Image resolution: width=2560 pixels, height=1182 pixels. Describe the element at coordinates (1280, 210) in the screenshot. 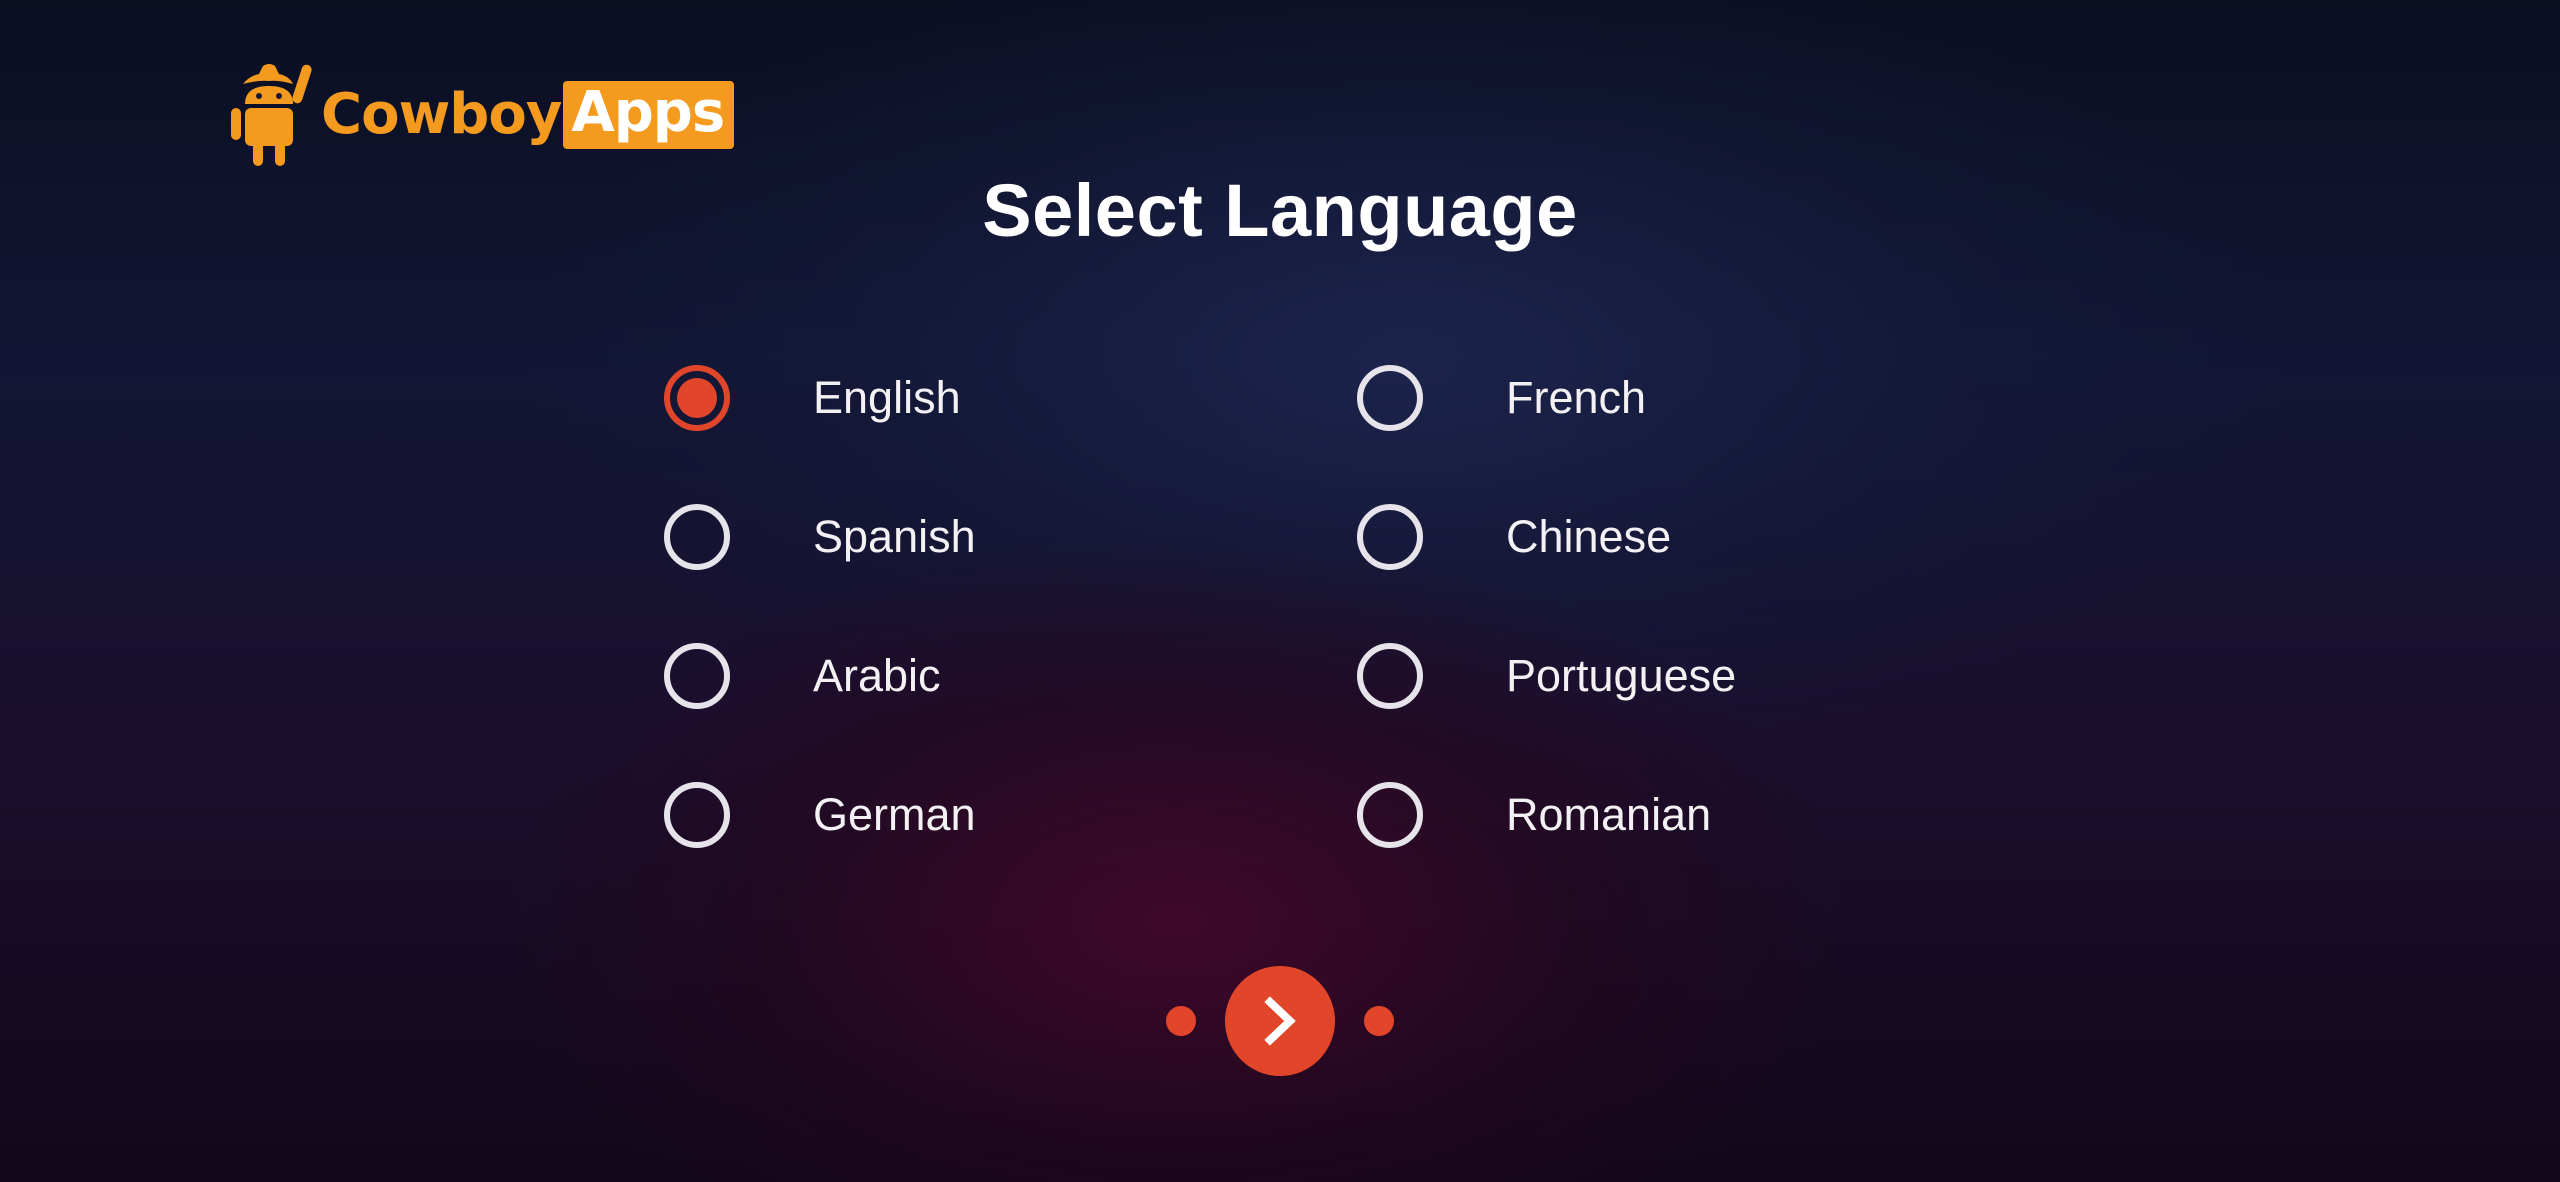

I see `page-title: Select Language` at that location.